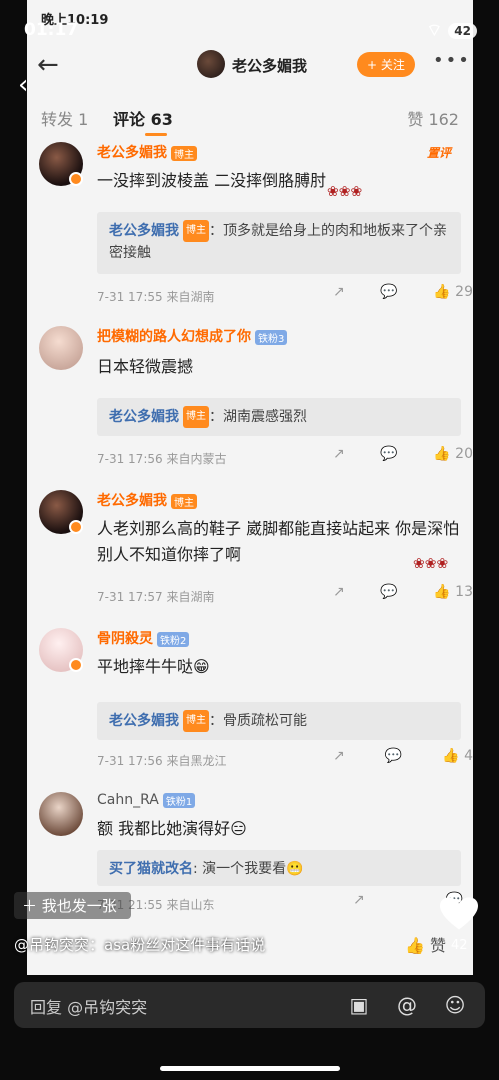 The width and height of the screenshot is (499, 1080). Describe the element at coordinates (462, 30) in the screenshot. I see `battery-indicator: 42` at that location.